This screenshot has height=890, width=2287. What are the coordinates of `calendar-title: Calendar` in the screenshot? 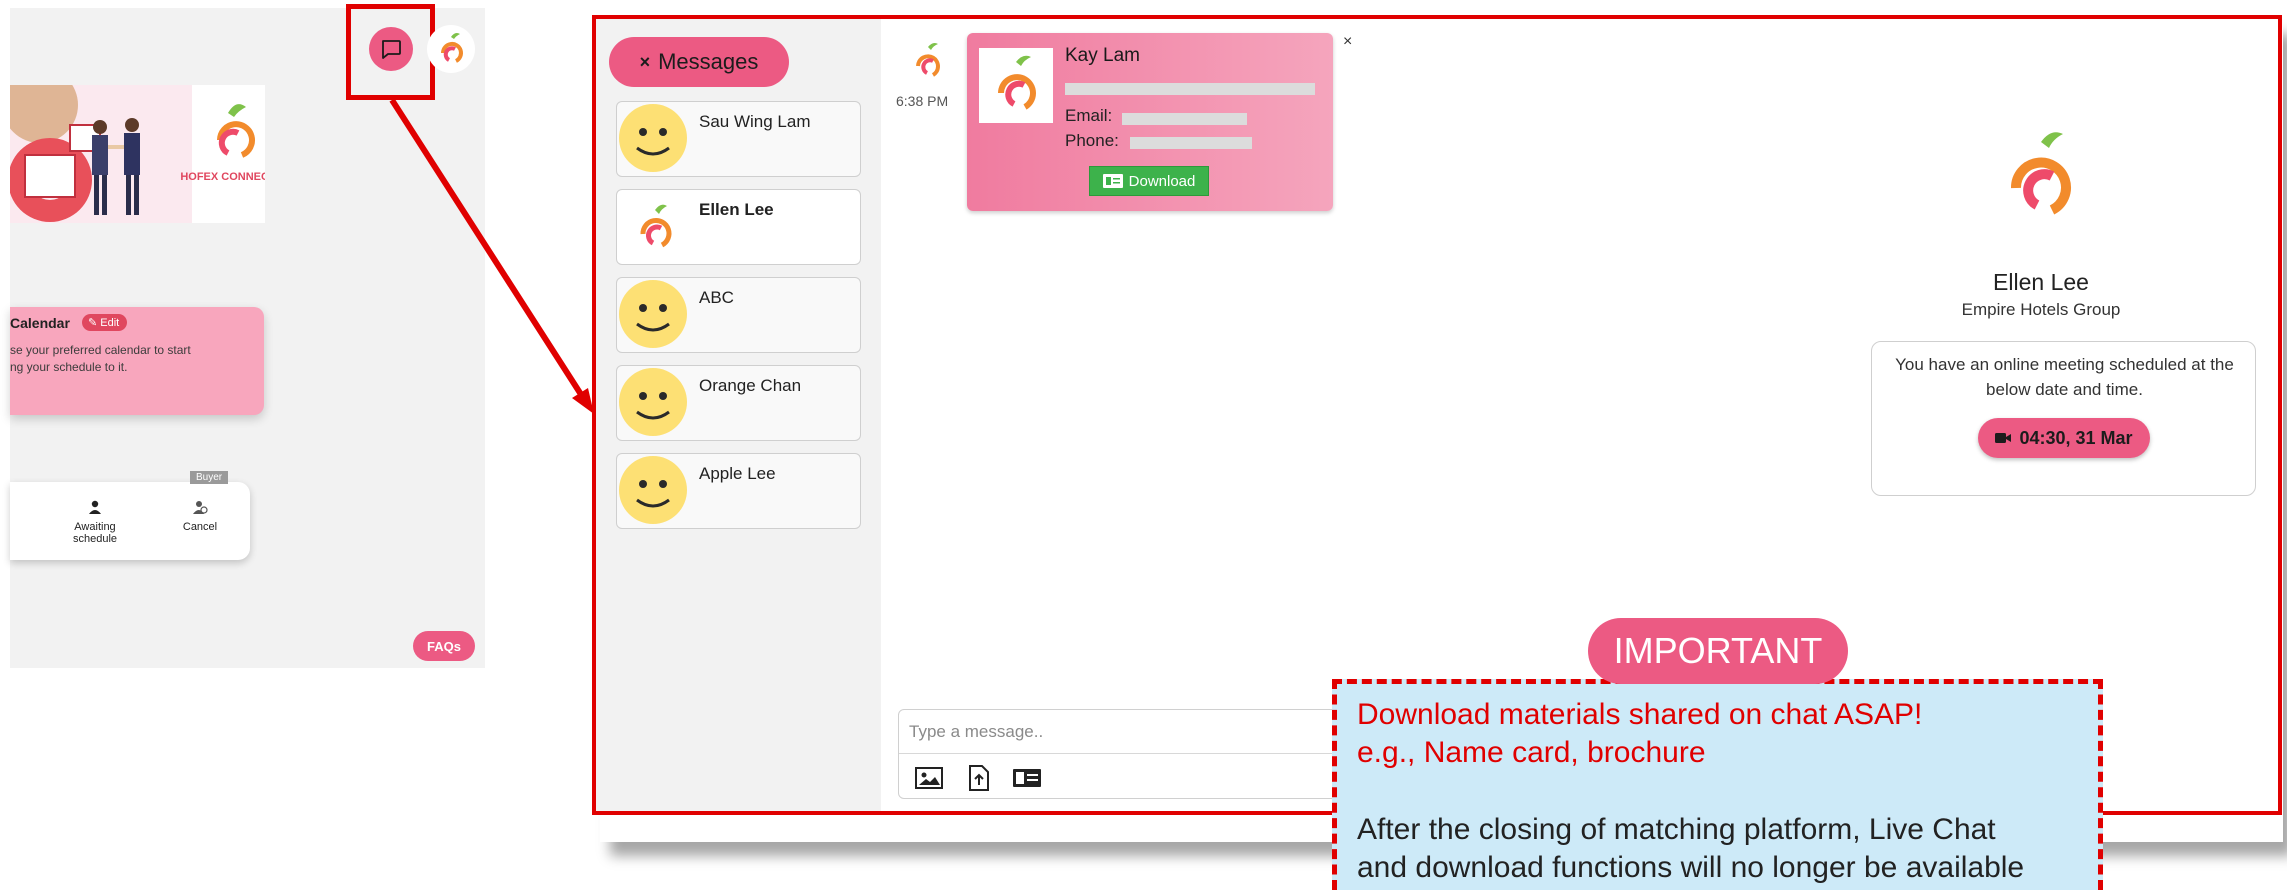 It's located at (40, 323).